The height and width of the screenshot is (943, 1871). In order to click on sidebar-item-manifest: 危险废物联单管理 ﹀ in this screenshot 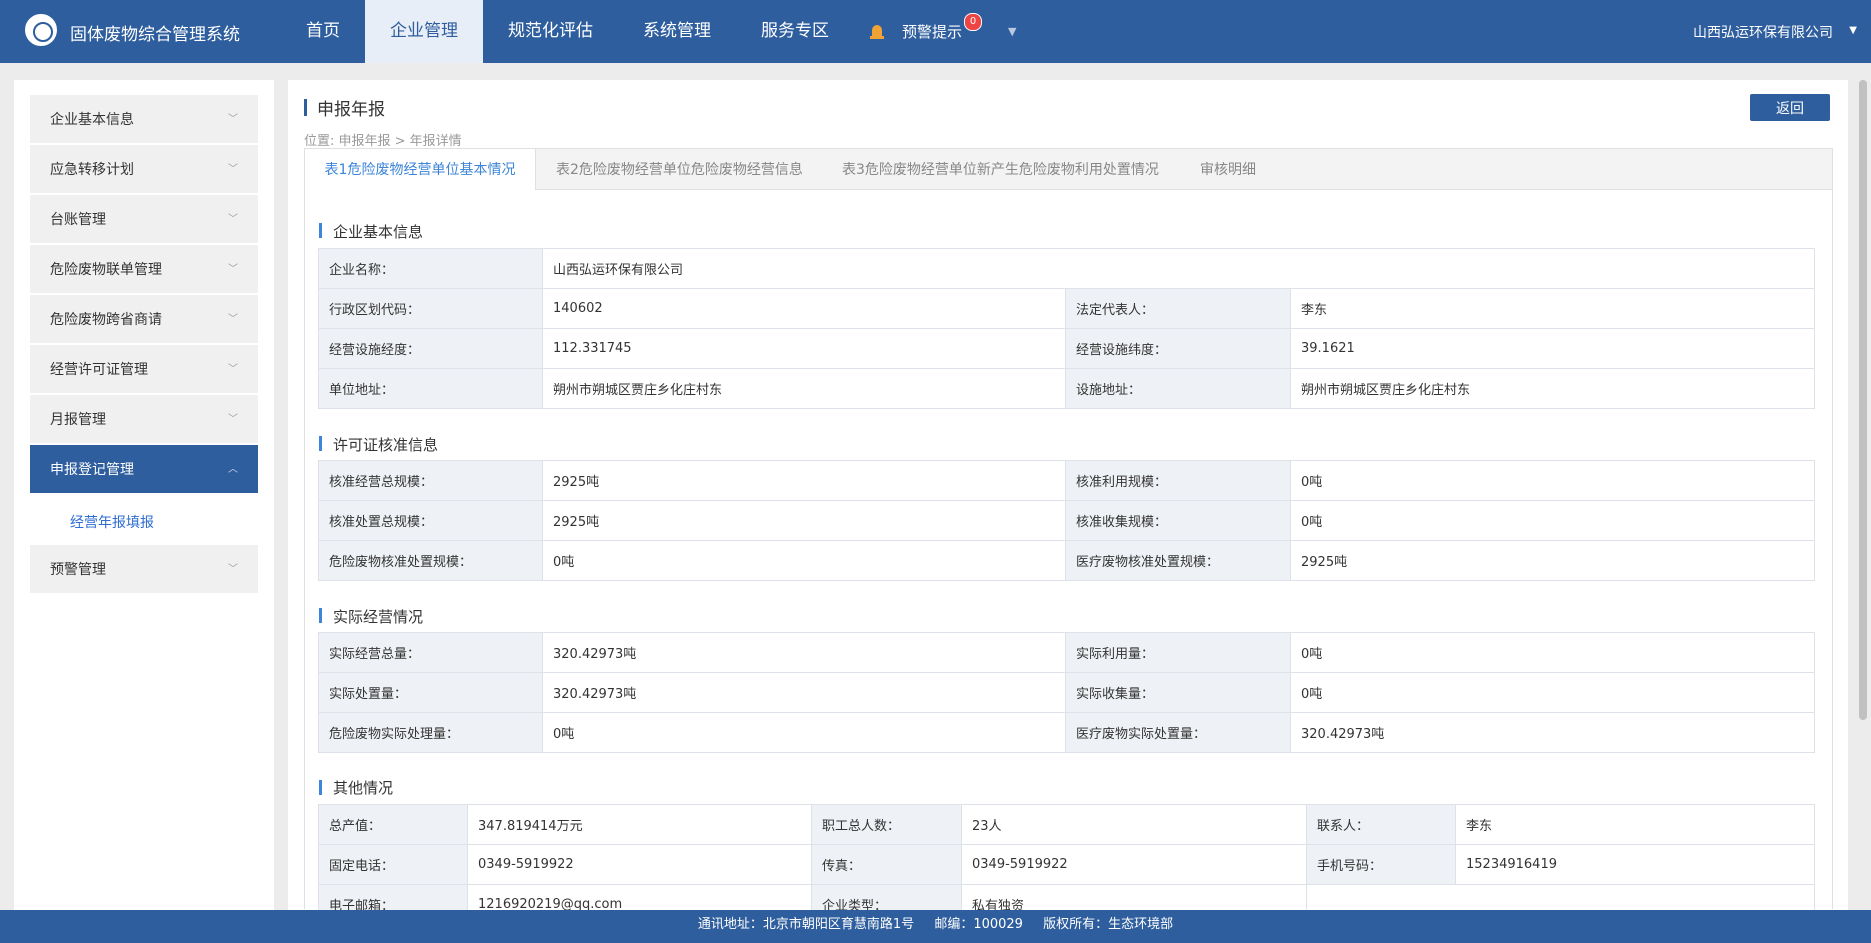, I will do `click(144, 269)`.